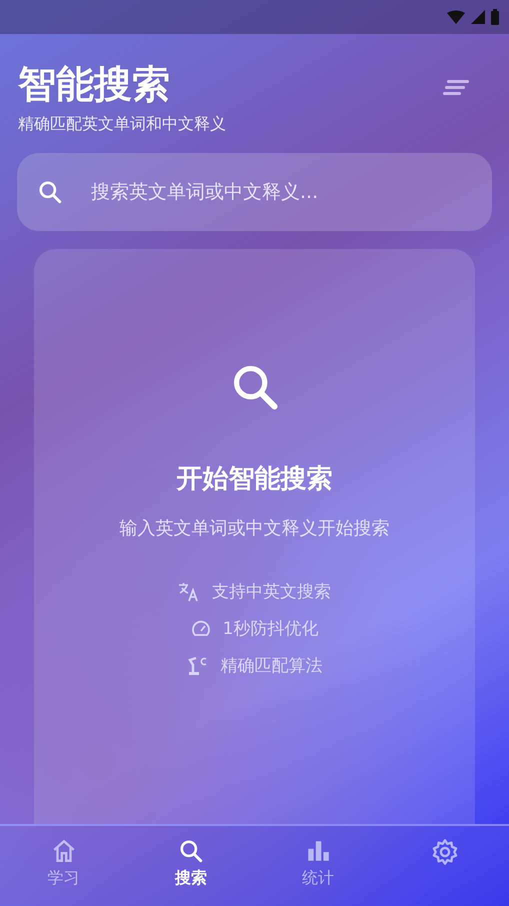 The width and height of the screenshot is (509, 906). Describe the element at coordinates (456, 17) in the screenshot. I see `wifi-icon` at that location.